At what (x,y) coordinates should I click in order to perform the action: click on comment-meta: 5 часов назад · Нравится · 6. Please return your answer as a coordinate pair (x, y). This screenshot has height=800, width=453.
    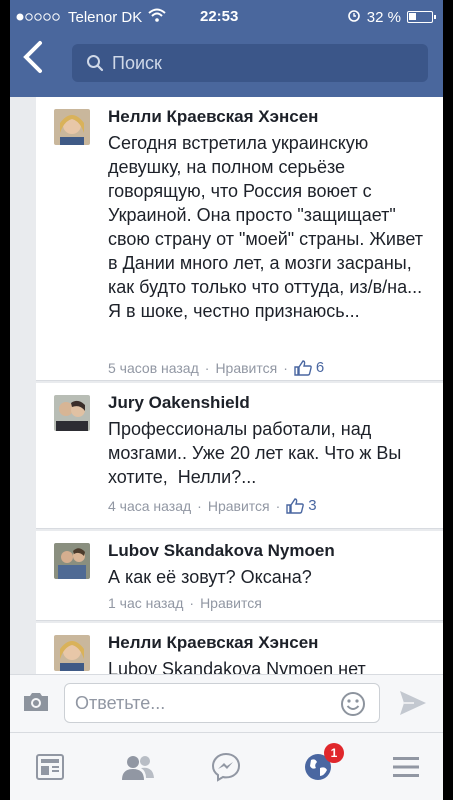
    Looking at the image, I should click on (216, 367).